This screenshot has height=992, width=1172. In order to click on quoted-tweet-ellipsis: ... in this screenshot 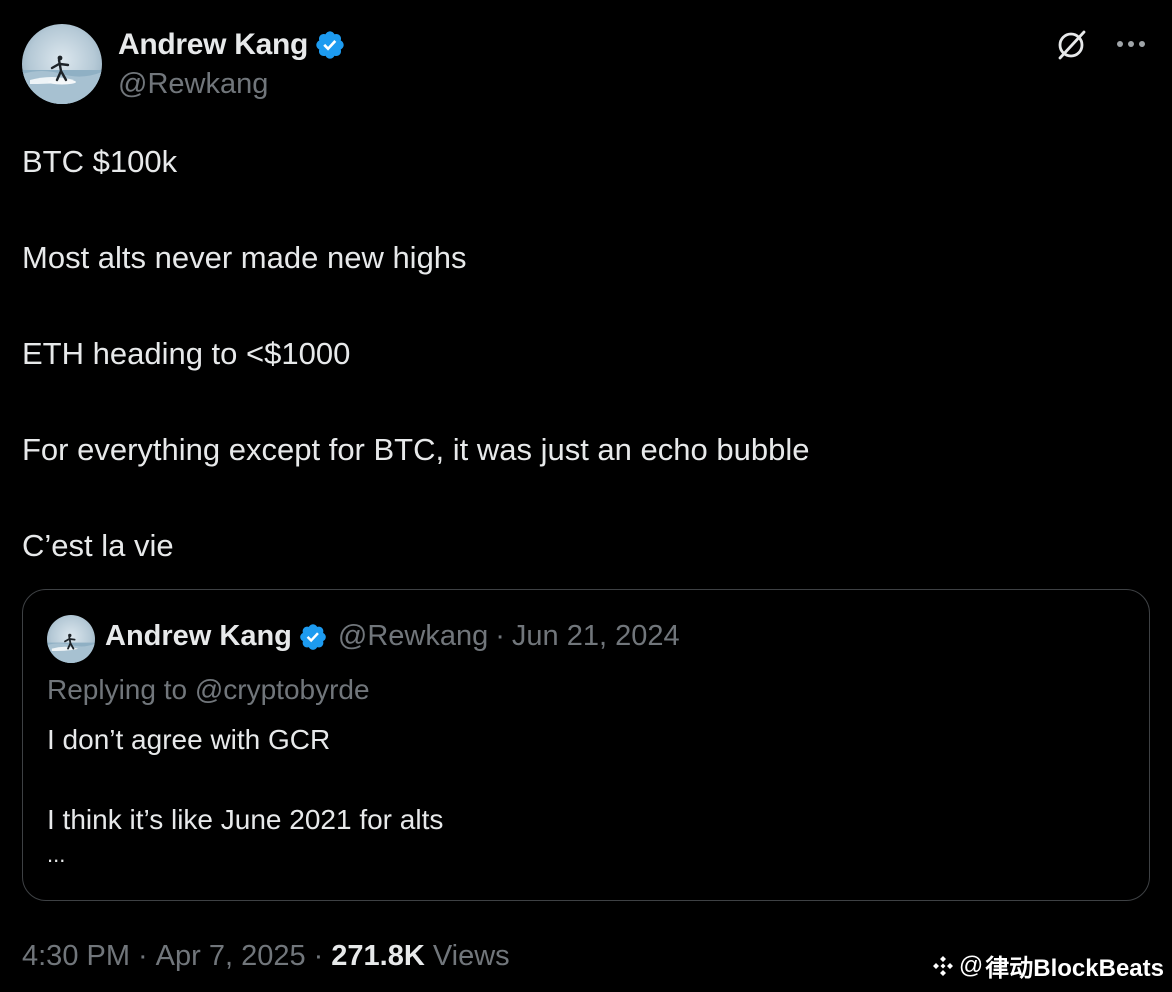, I will do `click(56, 854)`.